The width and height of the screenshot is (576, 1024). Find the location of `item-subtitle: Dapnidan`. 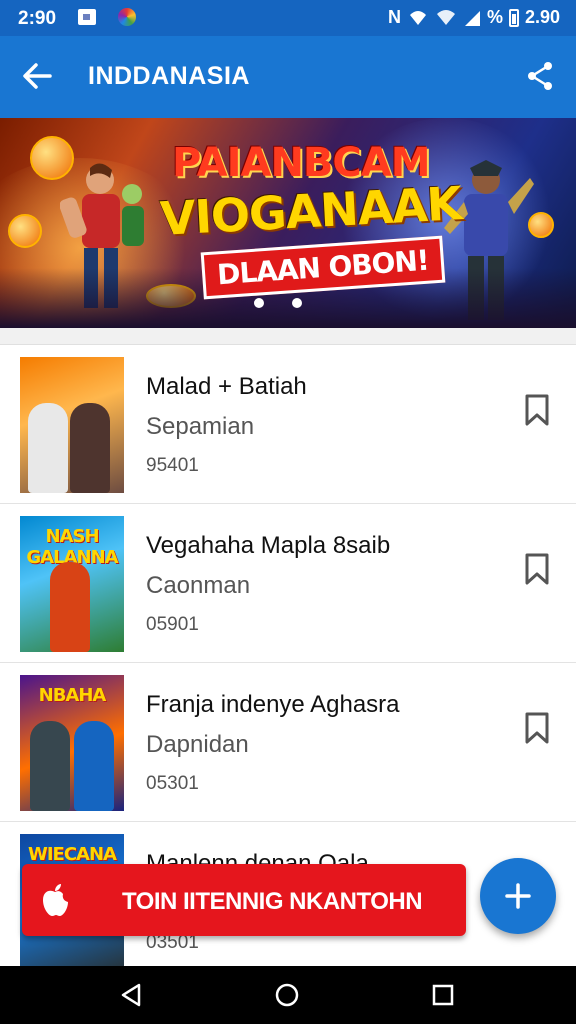

item-subtitle: Dapnidan is located at coordinates (197, 744).